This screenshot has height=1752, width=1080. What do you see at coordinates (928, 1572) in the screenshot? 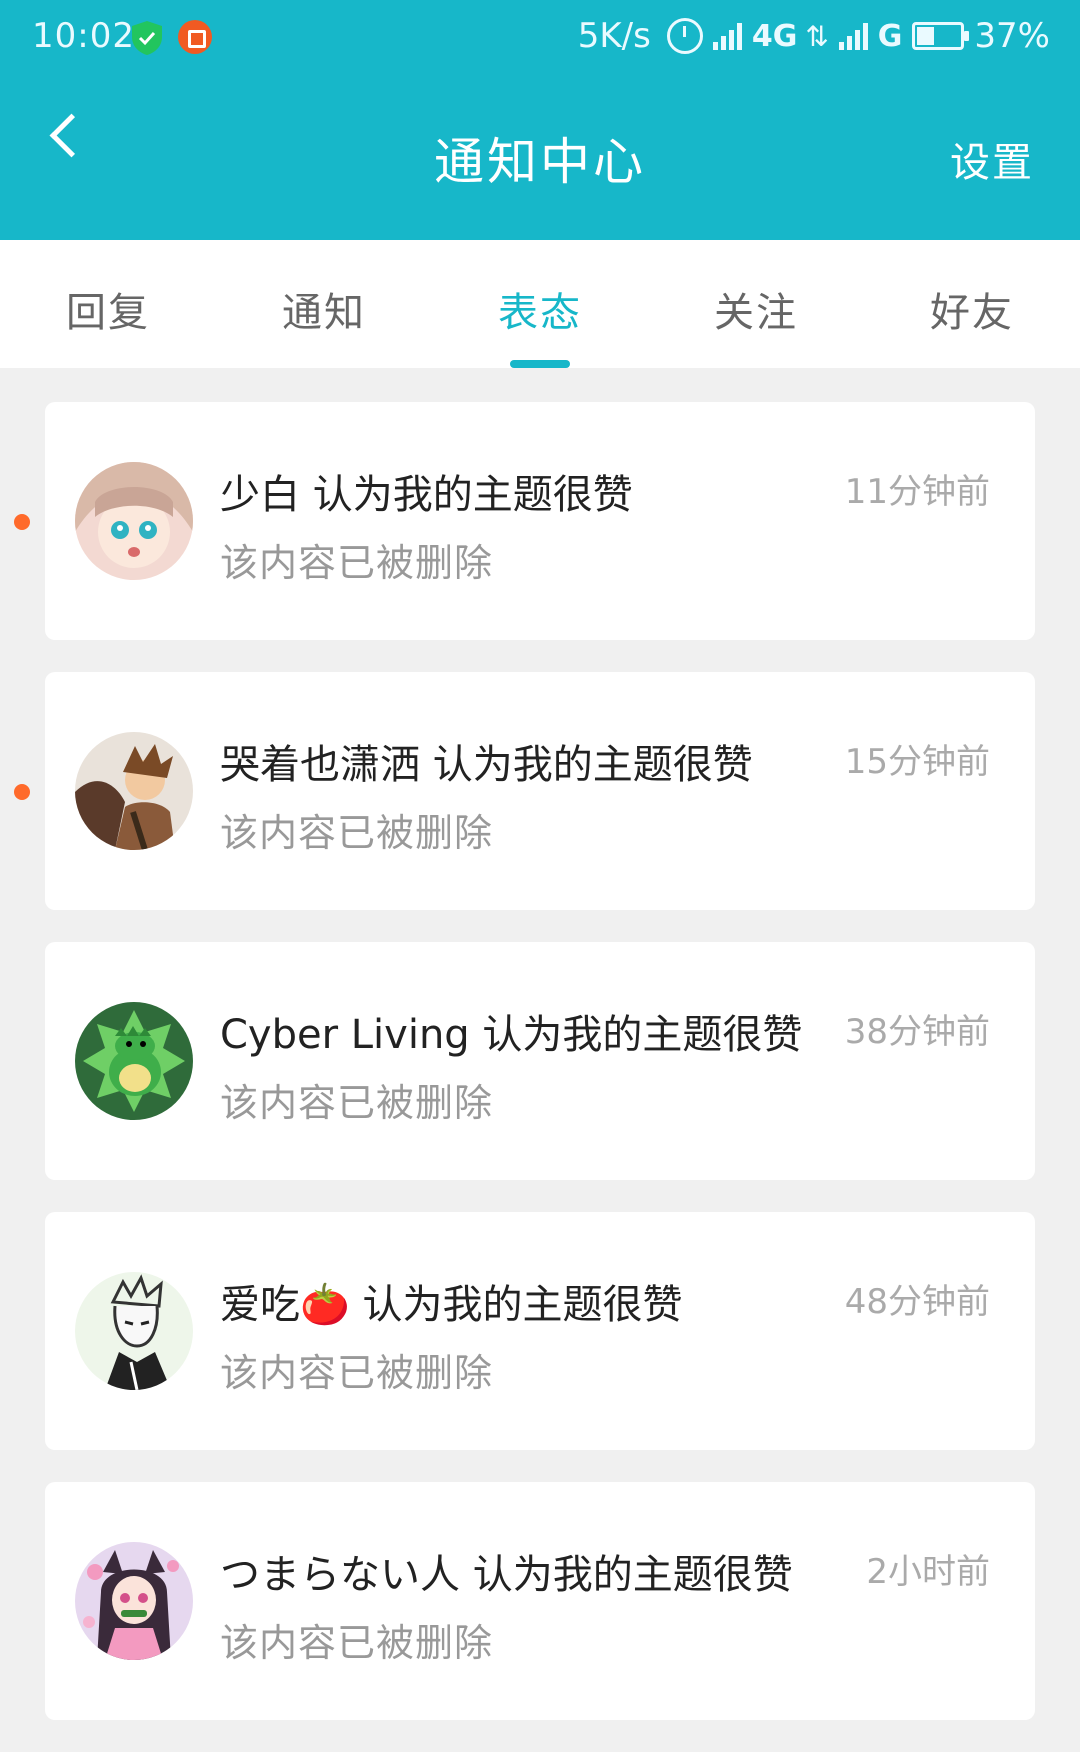
I see `notification-time: 2小时前` at bounding box center [928, 1572].